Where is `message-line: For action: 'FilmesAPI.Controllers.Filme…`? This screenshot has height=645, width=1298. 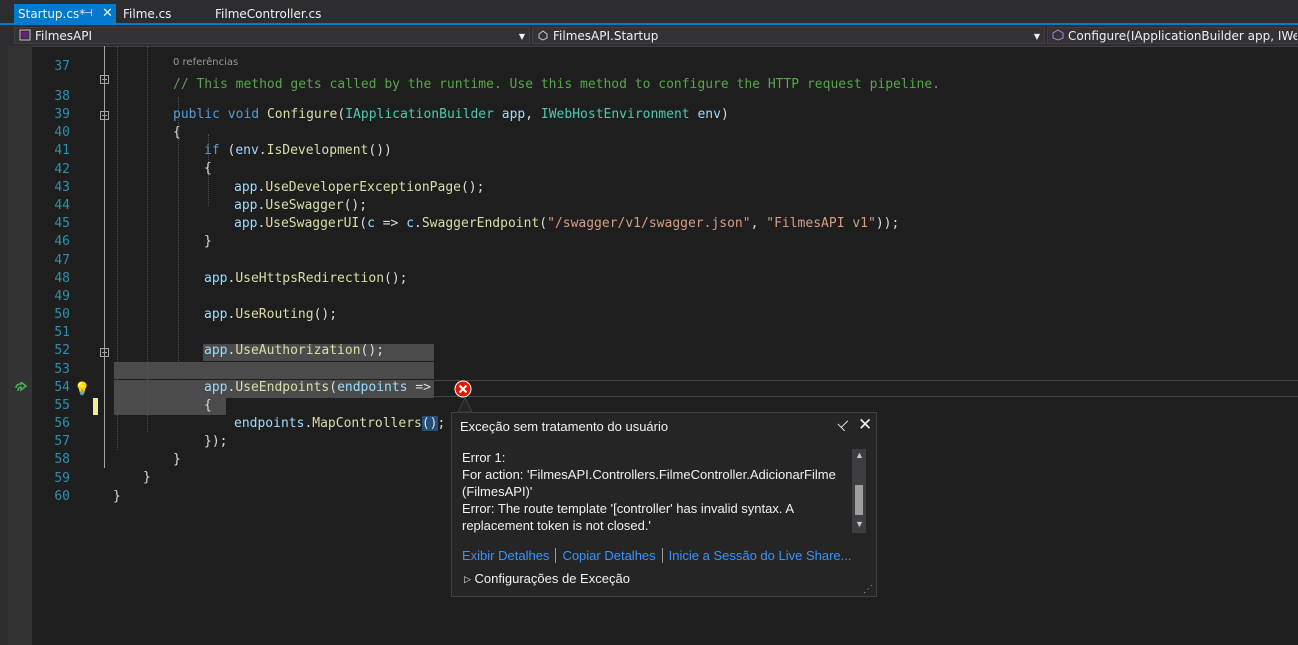
message-line: For action: 'FilmesAPI.Controllers.Filme… is located at coordinates (649, 474).